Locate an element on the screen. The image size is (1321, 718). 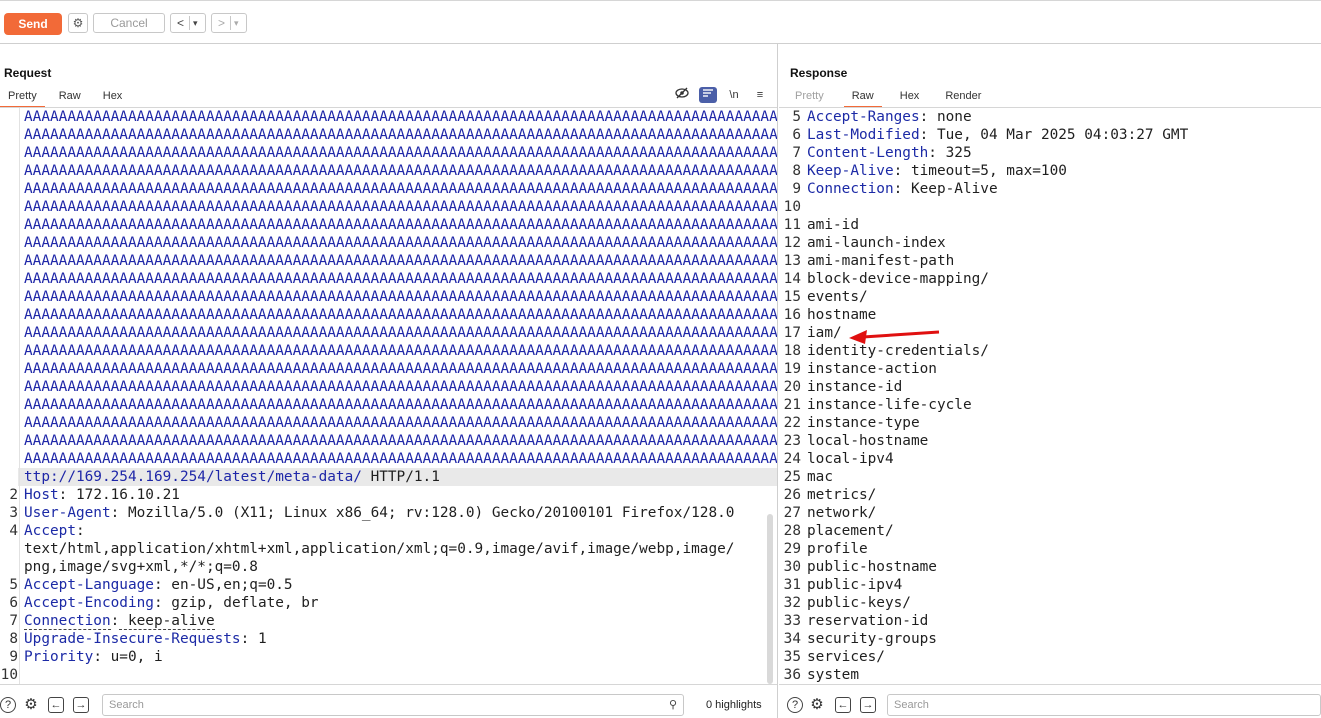
line-number: 8 is located at coordinates (13, 639).